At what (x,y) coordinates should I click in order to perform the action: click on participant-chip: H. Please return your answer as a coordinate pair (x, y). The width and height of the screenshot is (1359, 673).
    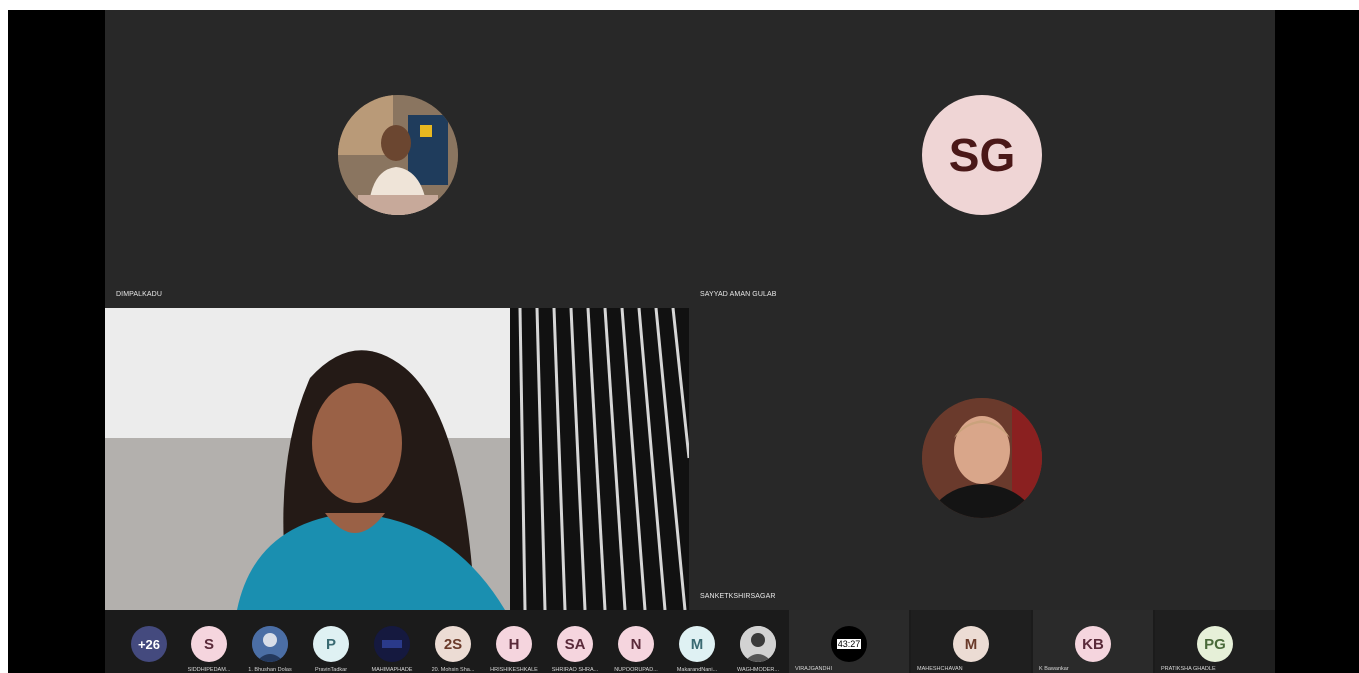
    Looking at the image, I should click on (514, 644).